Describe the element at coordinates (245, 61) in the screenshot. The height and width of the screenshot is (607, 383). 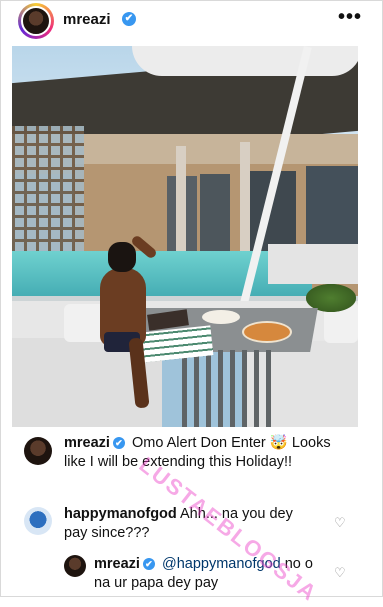
I see `photo-umbrella-canopy` at that location.